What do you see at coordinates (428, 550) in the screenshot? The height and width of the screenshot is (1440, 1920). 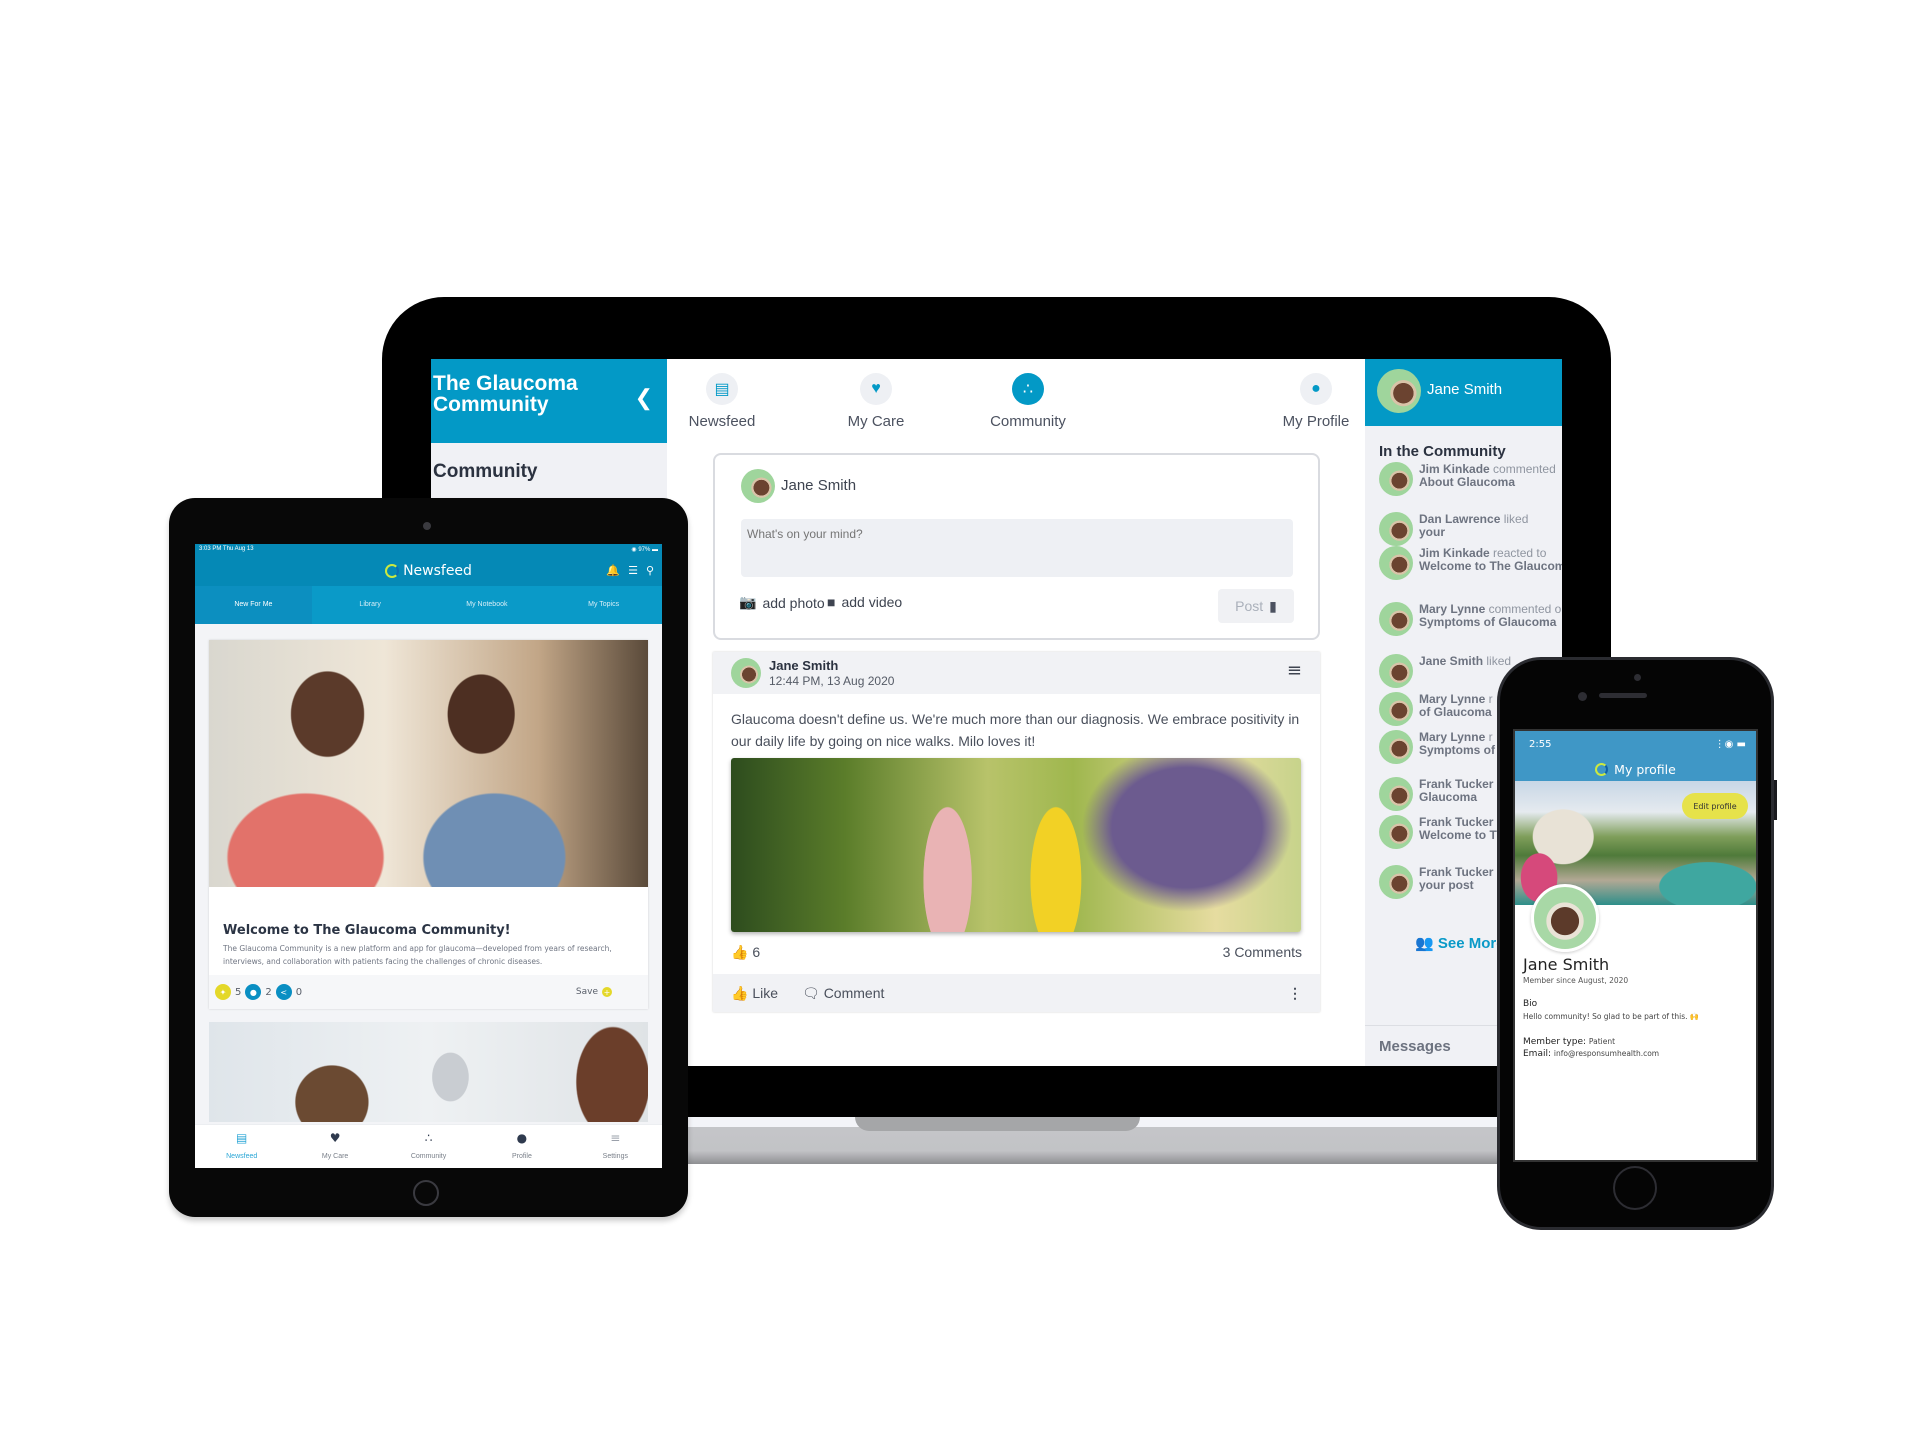 I see `status-bar: 3:03 PM Thu Aug 13 ◉ 97% ▬` at bounding box center [428, 550].